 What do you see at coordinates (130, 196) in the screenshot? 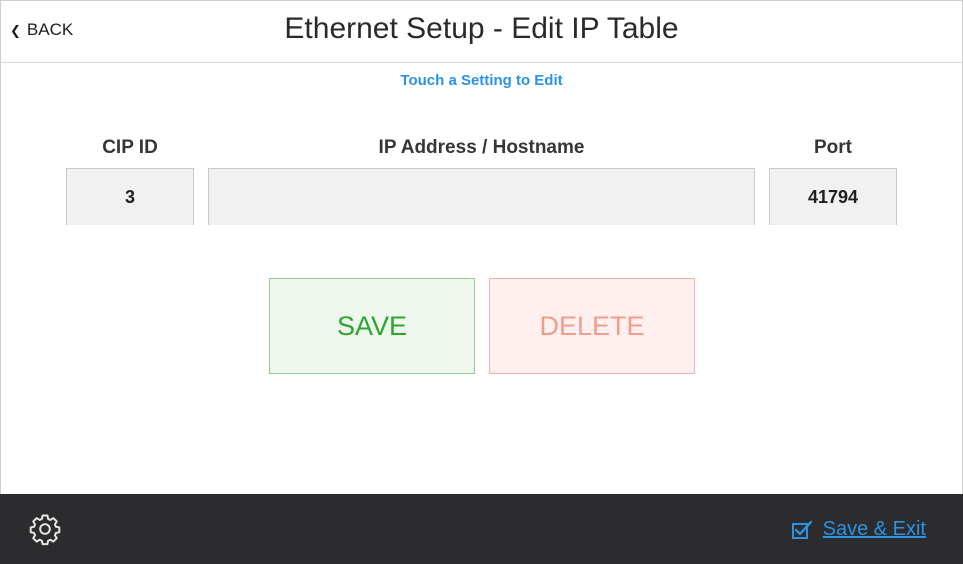
I see `cip-id-field: 3` at bounding box center [130, 196].